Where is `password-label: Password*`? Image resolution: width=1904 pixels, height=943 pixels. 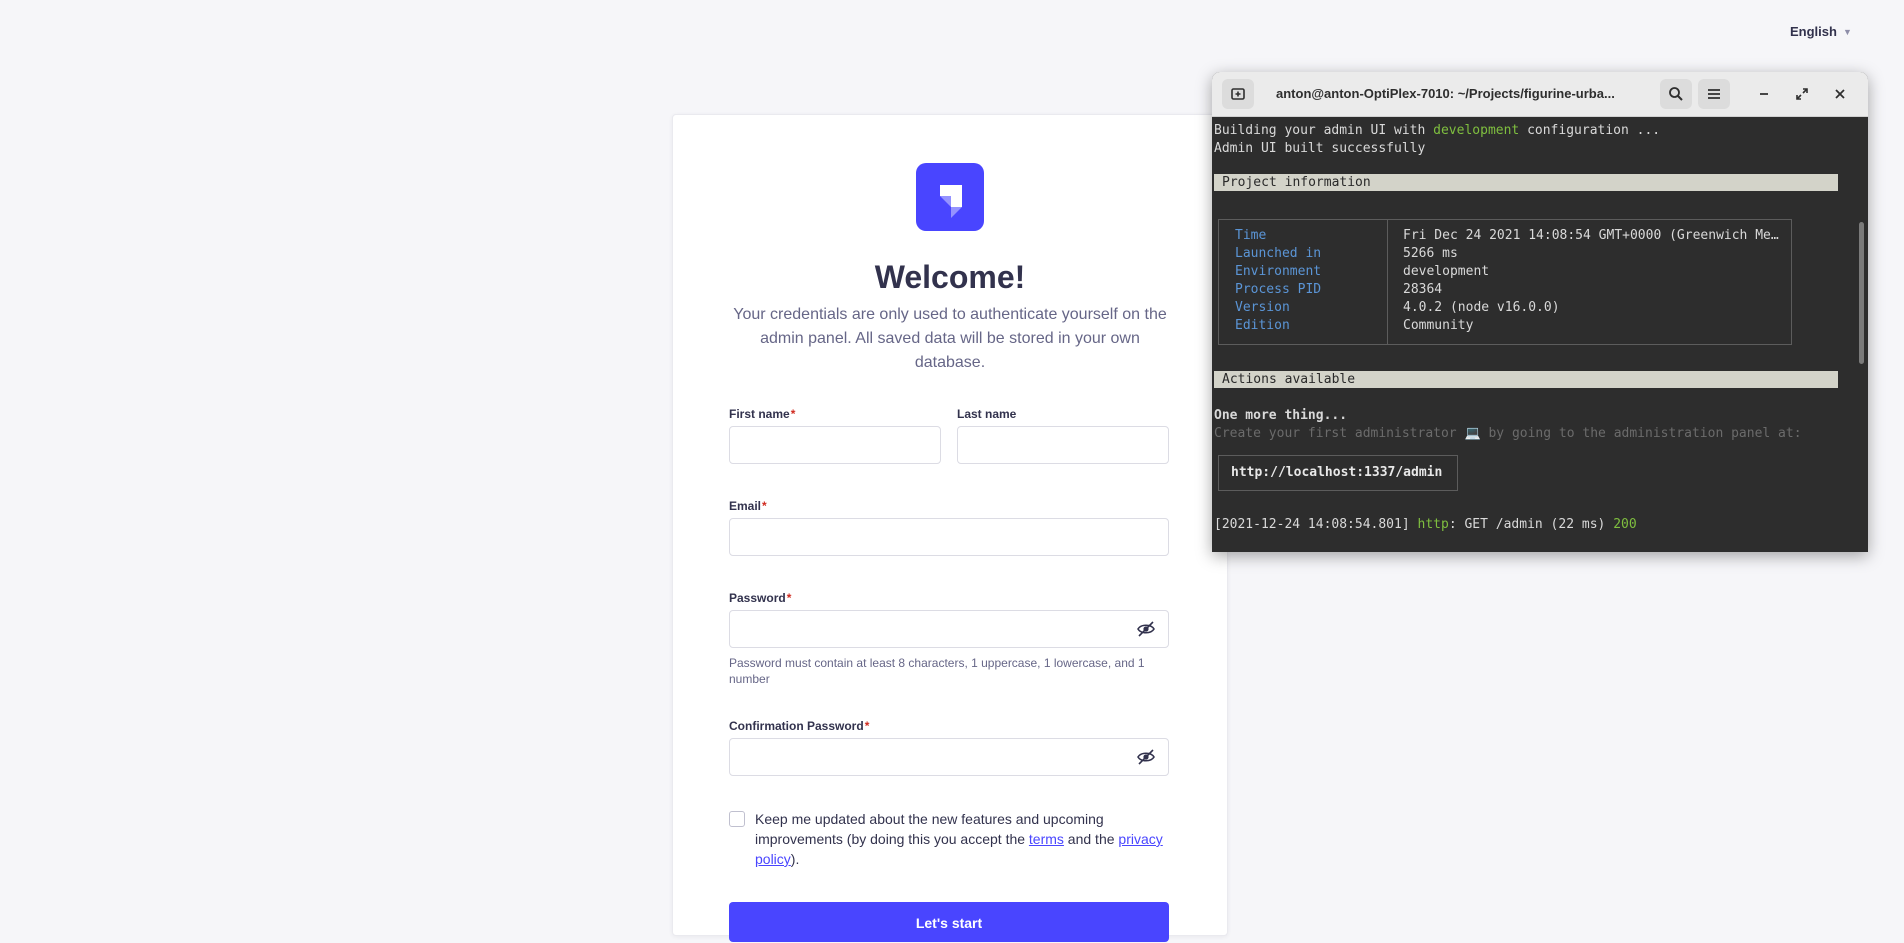
password-label: Password* is located at coordinates (760, 598).